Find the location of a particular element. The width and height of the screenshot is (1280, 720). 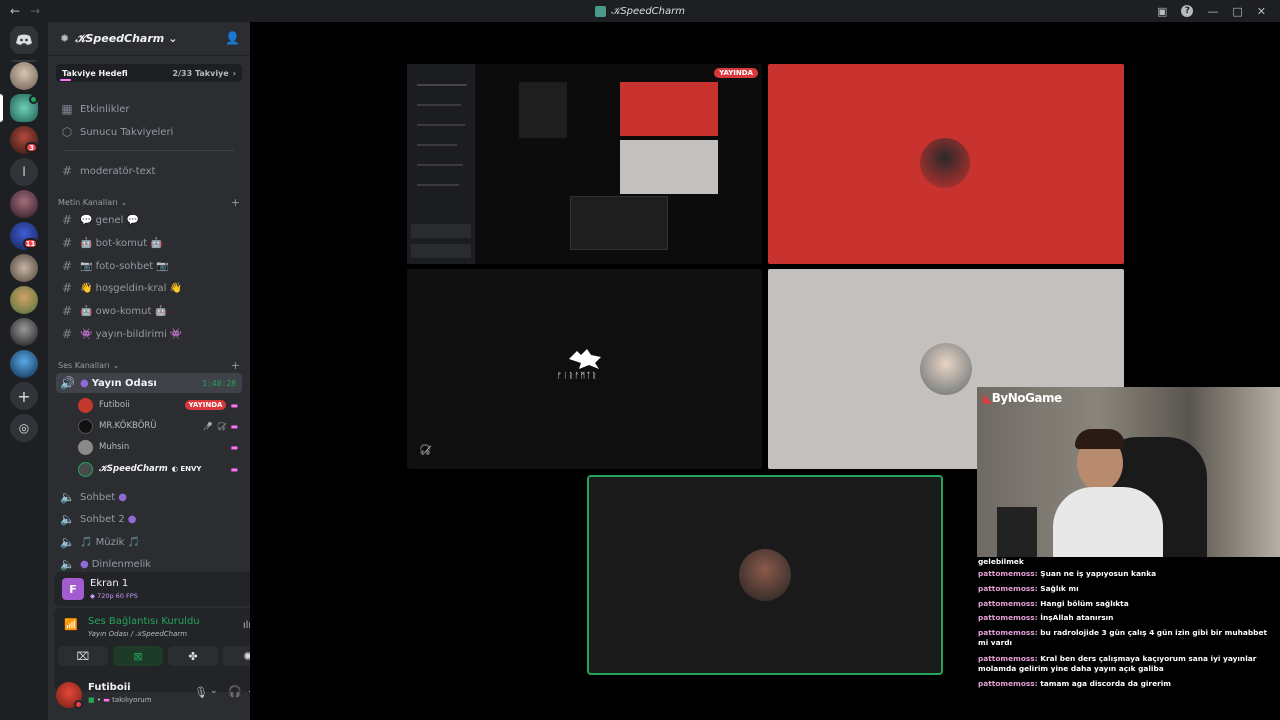

channel-bot-komut: # 🤖 bot-komut 🤖 is located at coordinates (149, 243).